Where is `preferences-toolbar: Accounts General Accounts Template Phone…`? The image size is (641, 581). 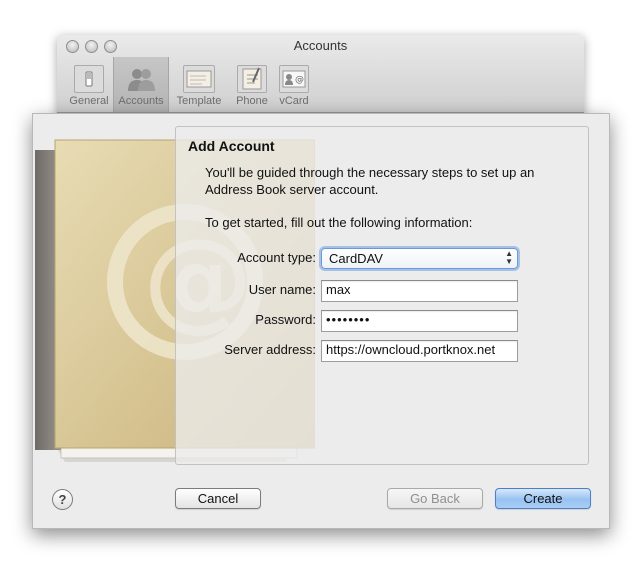
preferences-toolbar: Accounts General Accounts Template Phone… is located at coordinates (320, 74).